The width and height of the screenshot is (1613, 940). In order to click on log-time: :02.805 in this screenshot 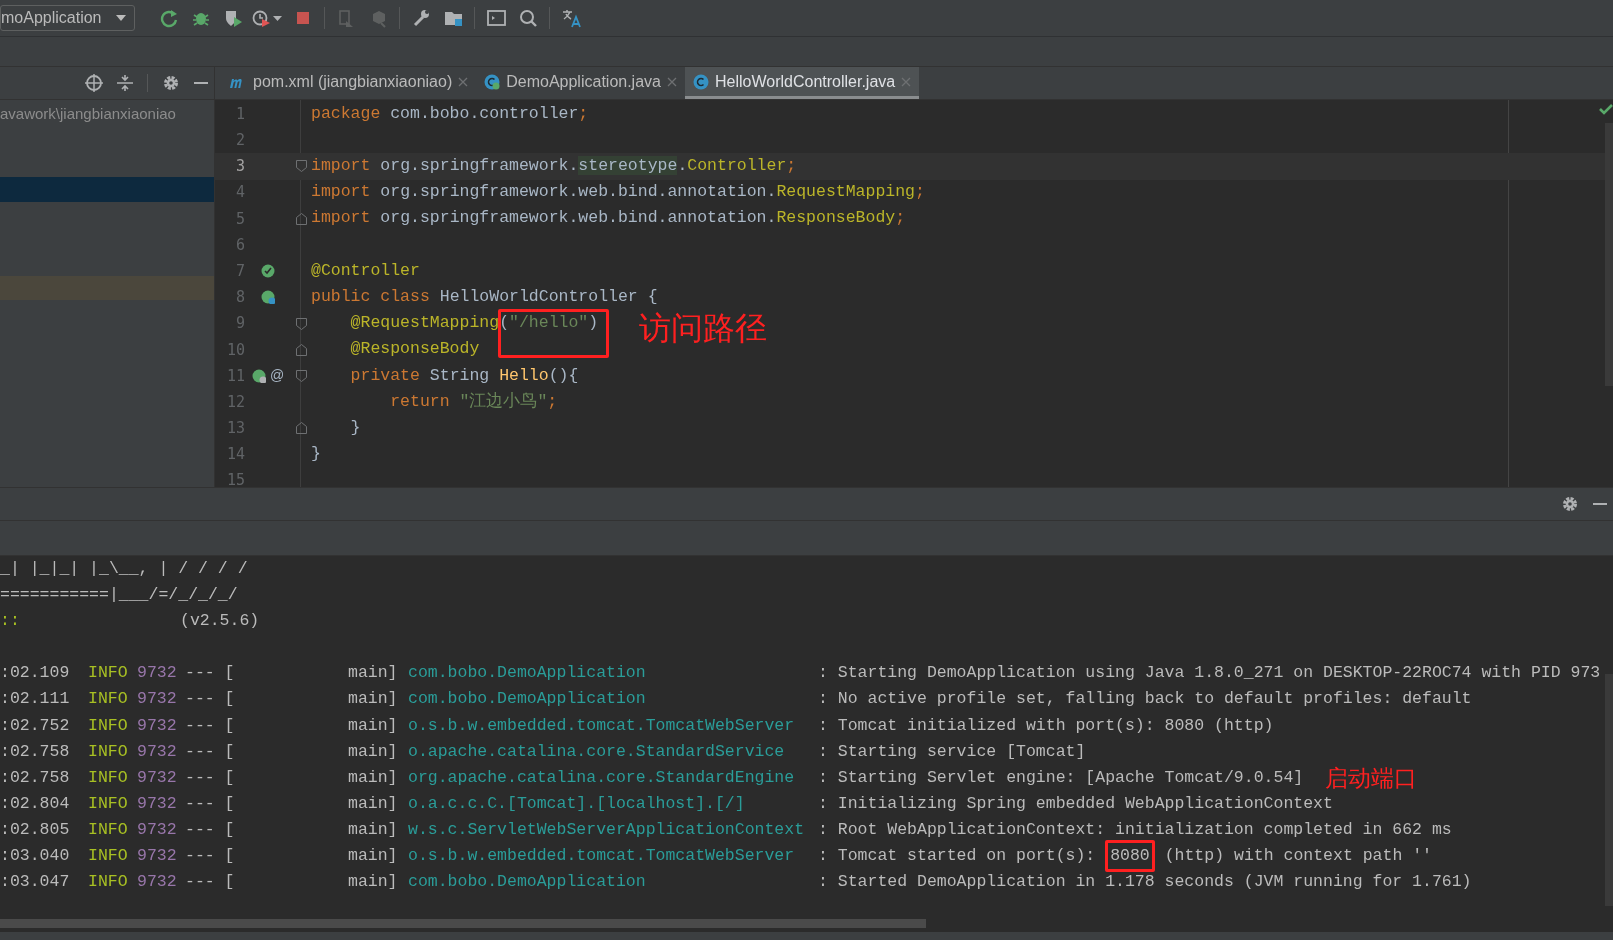, I will do `click(35, 829)`.